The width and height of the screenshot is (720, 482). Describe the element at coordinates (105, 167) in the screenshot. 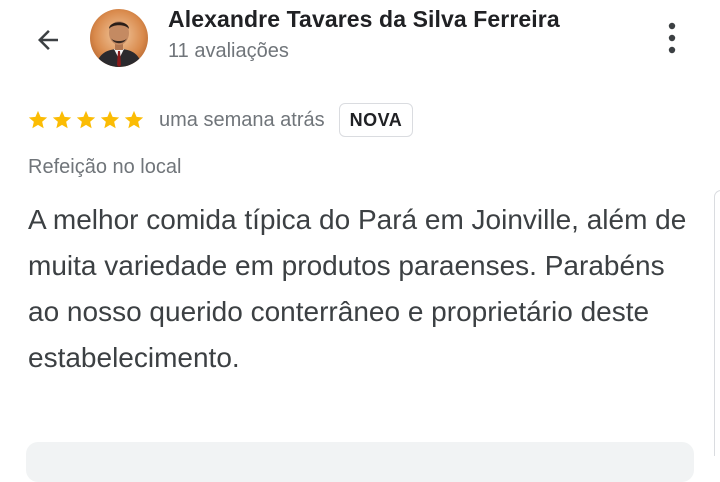

I see `service-type: Refeição no local` at that location.